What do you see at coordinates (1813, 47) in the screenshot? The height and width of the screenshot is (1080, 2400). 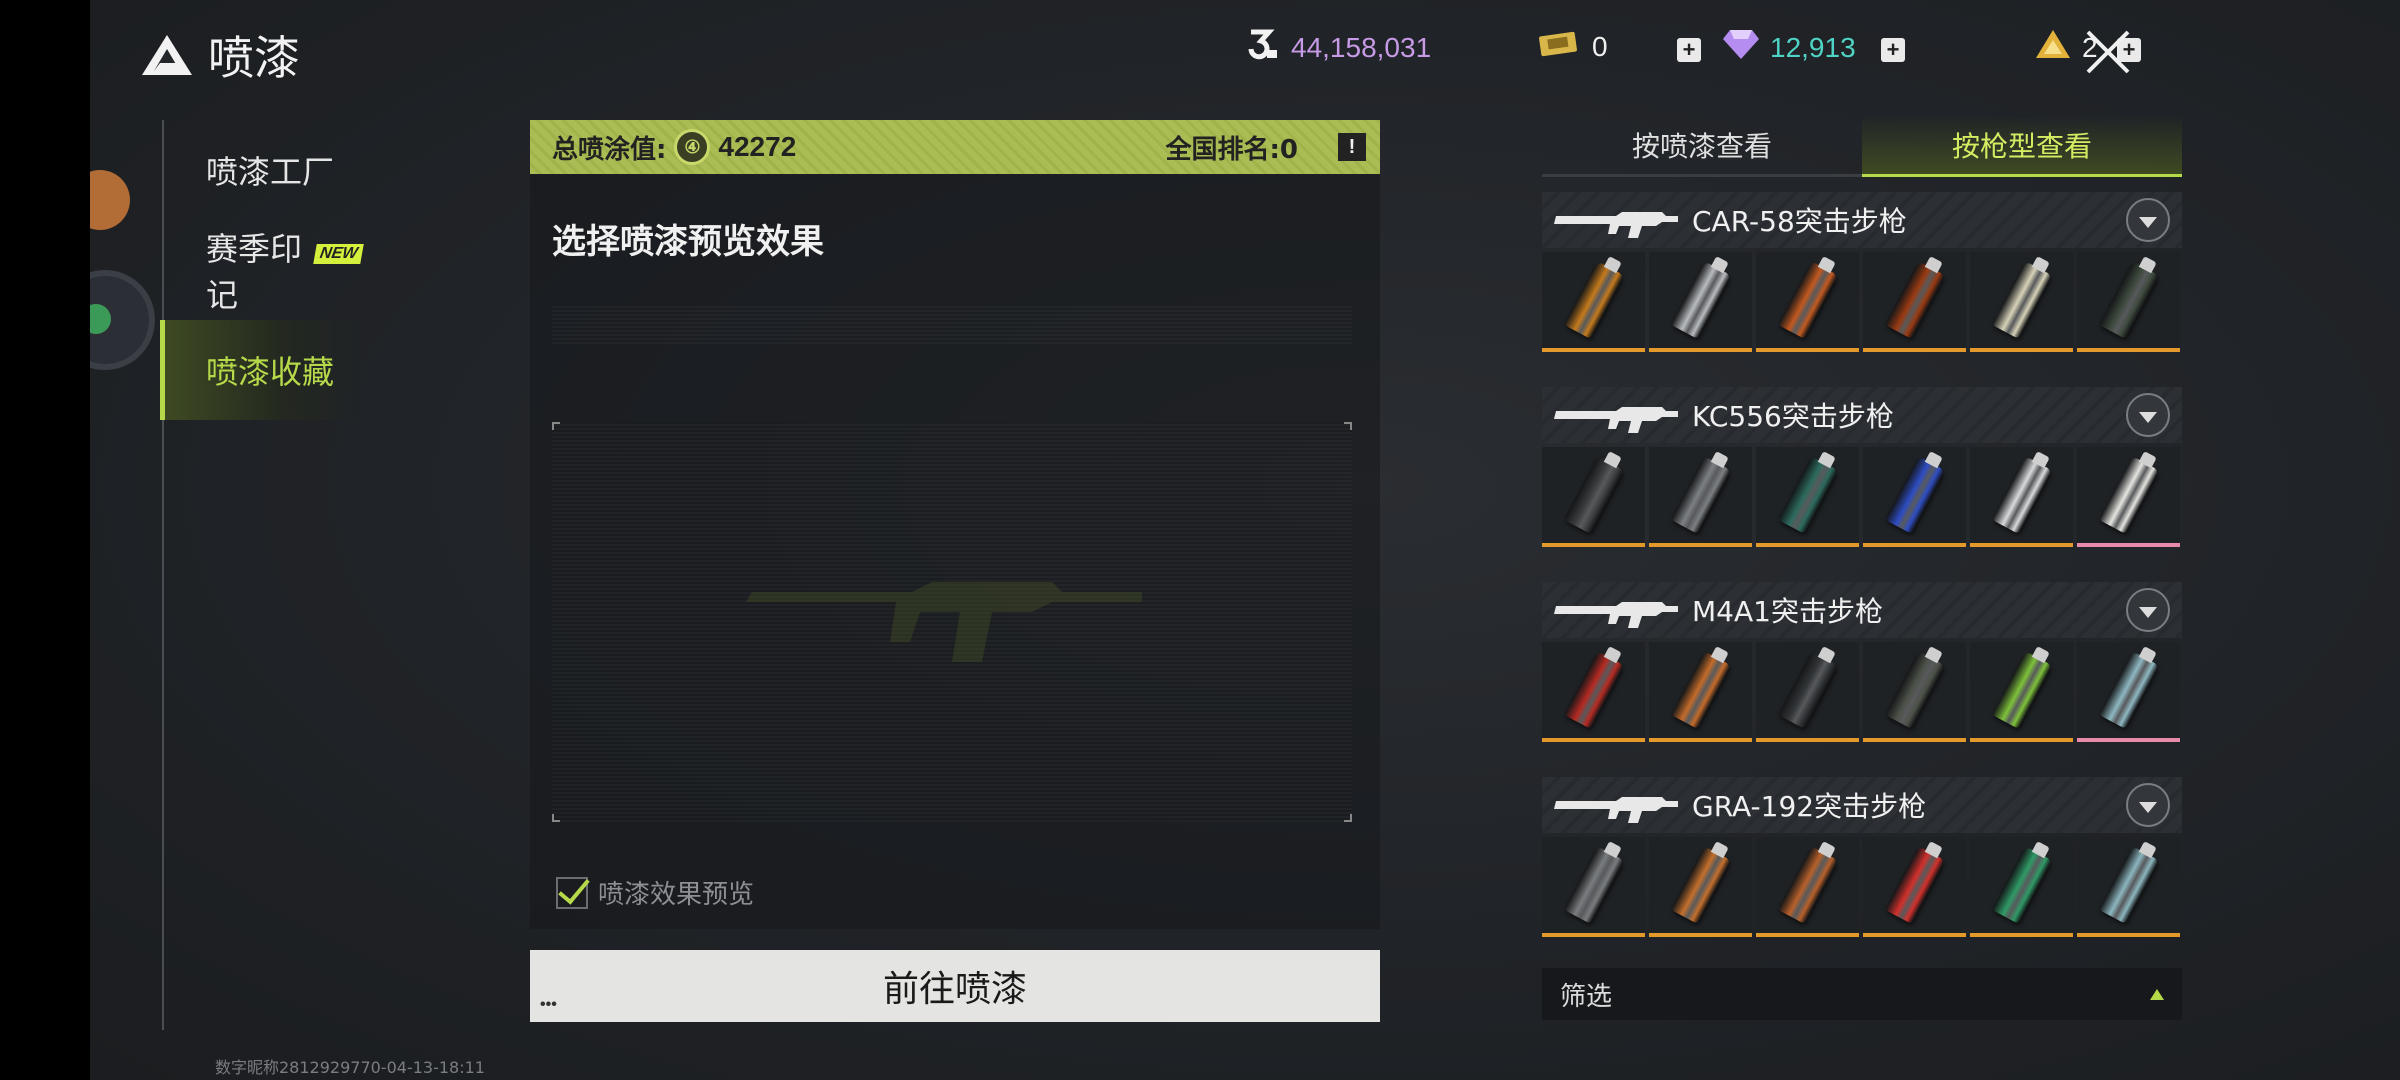 I see `diamond-count: 12,913` at bounding box center [1813, 47].